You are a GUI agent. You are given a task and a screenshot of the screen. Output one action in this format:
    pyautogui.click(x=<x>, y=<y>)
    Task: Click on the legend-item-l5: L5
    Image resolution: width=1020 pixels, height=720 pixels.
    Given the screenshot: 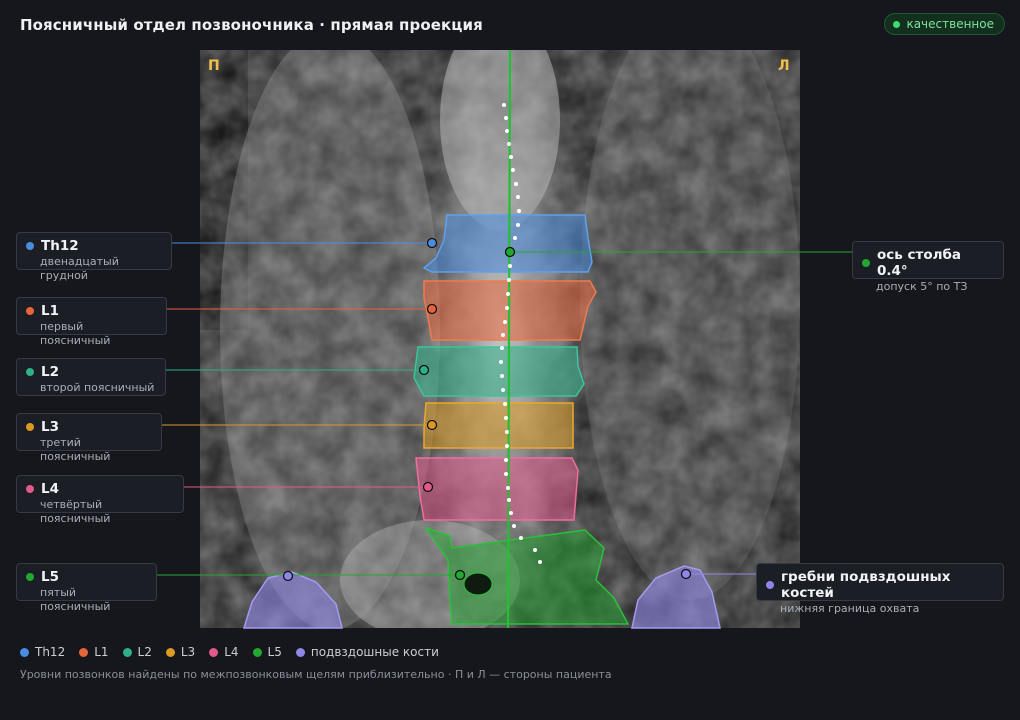 What is the action you would take?
    pyautogui.click(x=267, y=652)
    